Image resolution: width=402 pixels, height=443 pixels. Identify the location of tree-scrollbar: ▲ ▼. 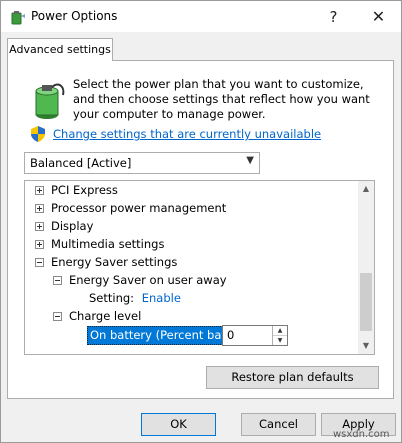
(366, 267).